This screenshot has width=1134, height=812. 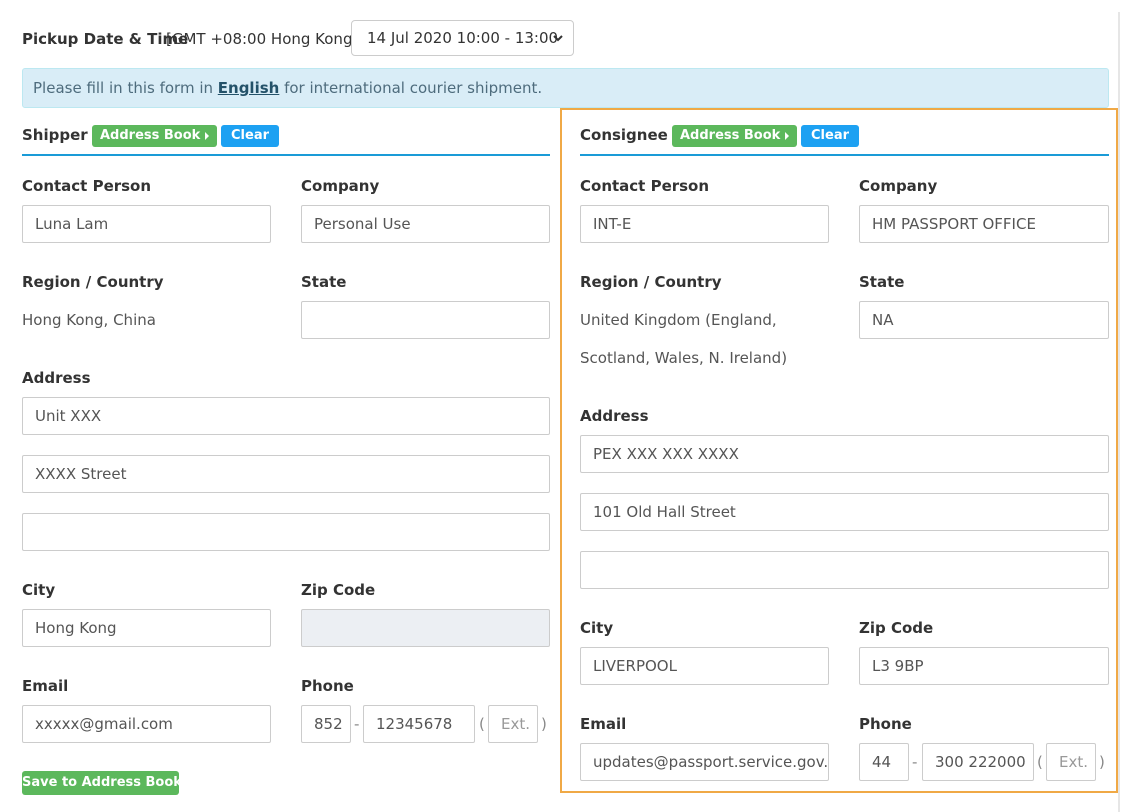 I want to click on pickup-selected-value: 14 Jul 2020 10:00 - 13:00, so click(x=463, y=38).